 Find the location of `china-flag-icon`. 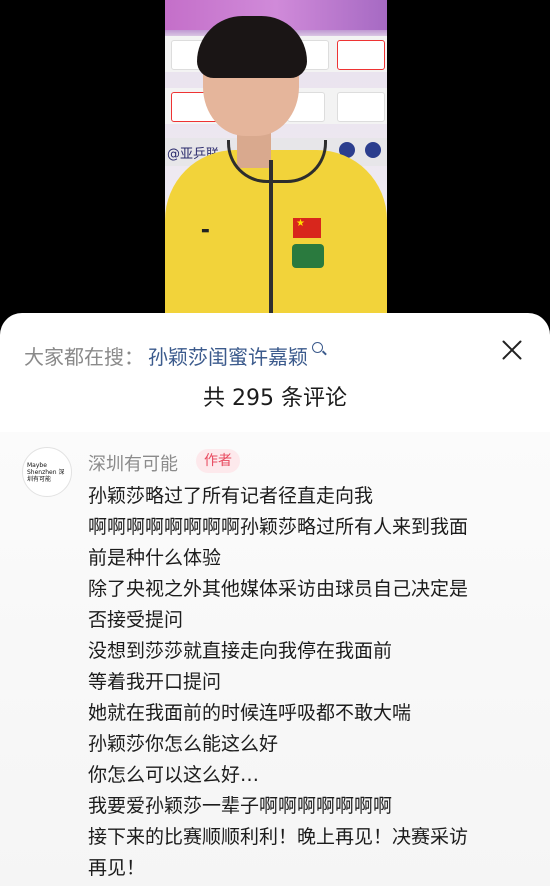

china-flag-icon is located at coordinates (307, 228).